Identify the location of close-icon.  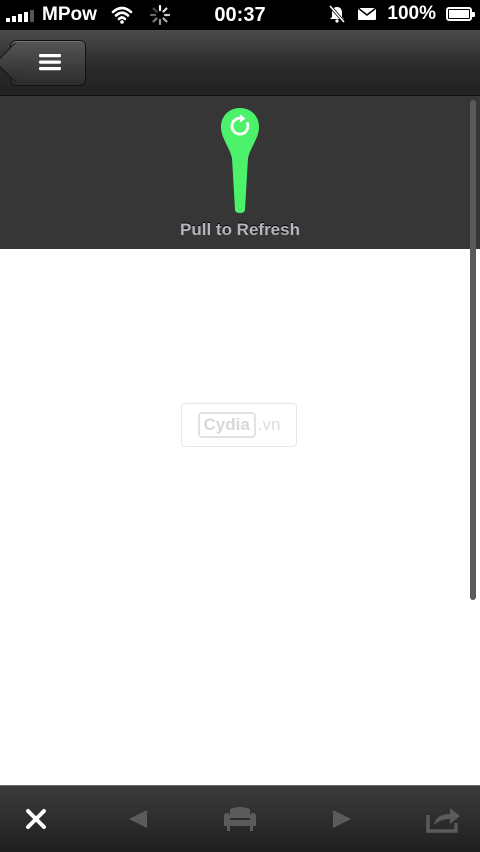
(36, 819).